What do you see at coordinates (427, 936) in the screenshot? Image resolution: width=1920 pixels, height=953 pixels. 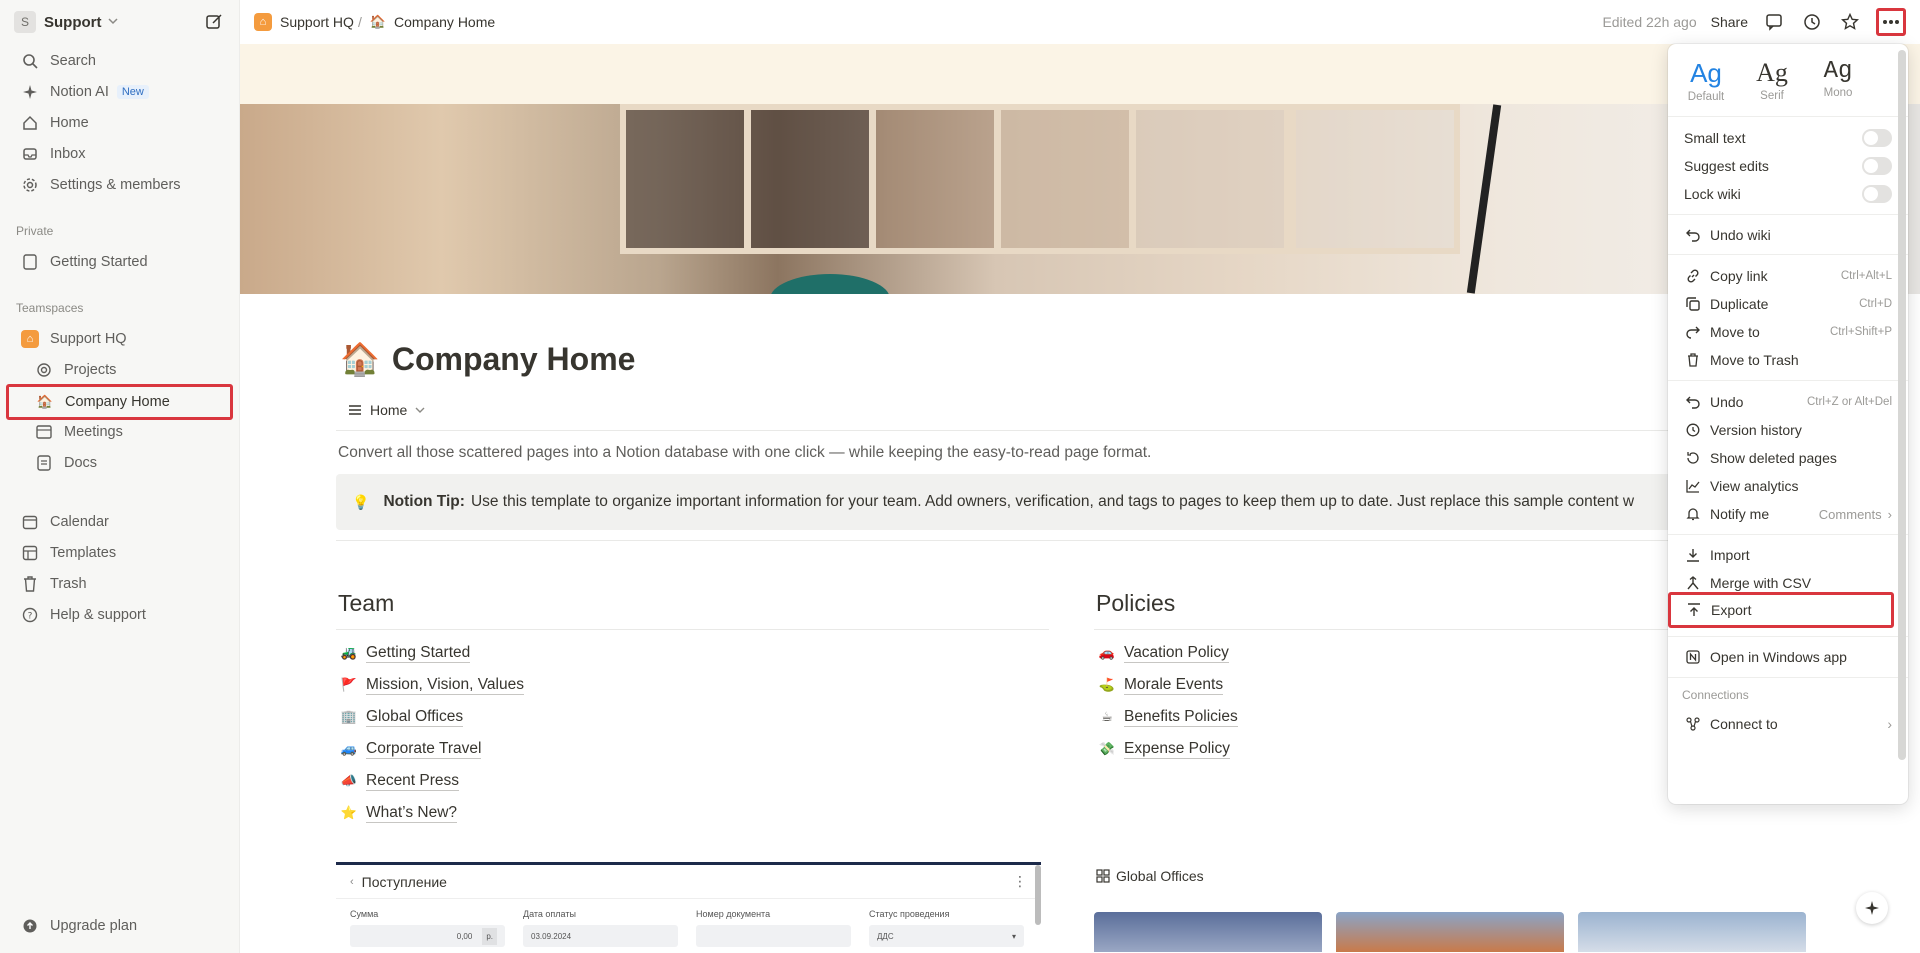 I see `amount-input: 0,00 р.` at bounding box center [427, 936].